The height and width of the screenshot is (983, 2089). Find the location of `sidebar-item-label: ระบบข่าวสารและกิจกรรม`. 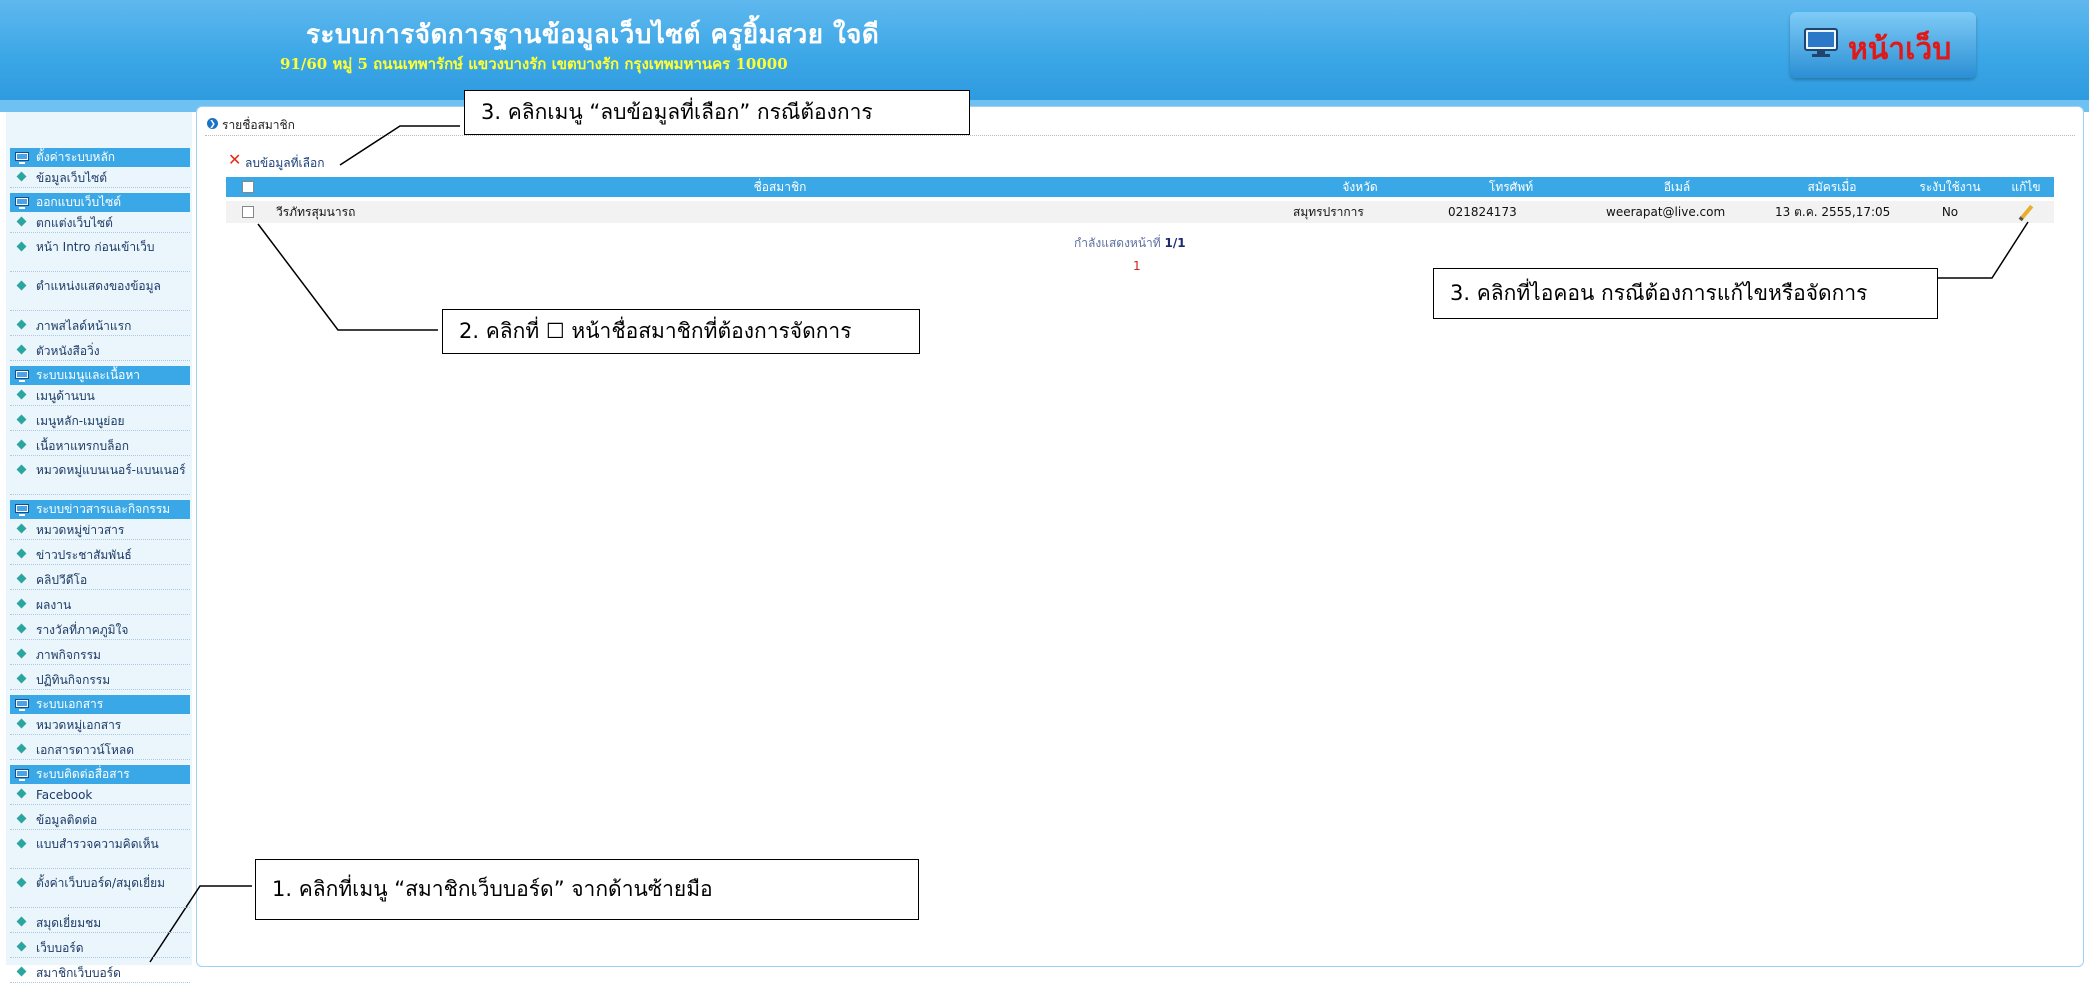

sidebar-item-label: ระบบข่าวสารและกิจกรรม is located at coordinates (103, 509).